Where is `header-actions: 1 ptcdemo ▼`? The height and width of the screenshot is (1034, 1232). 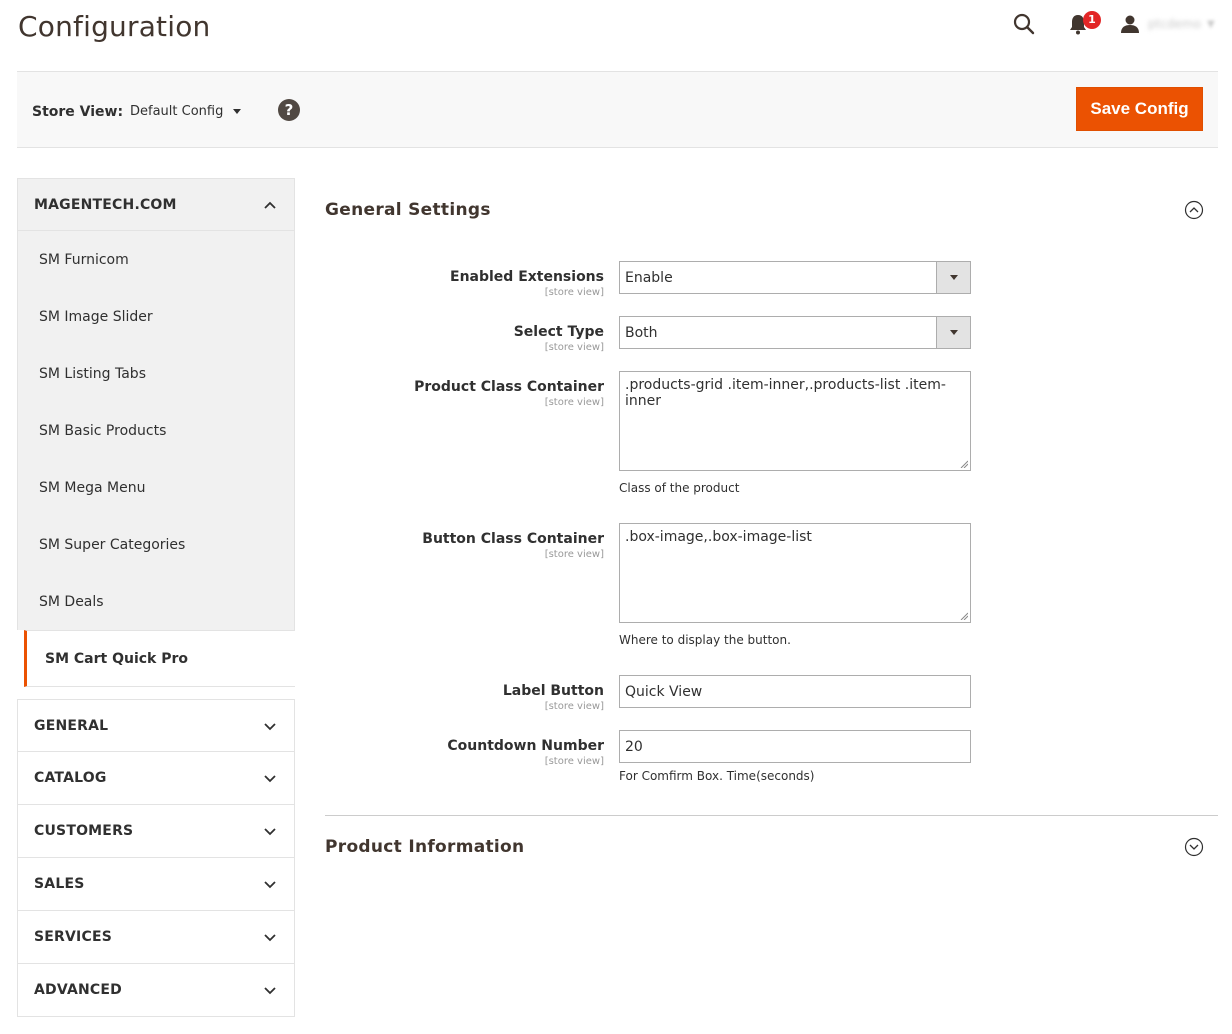
header-actions: 1 ptcdemo ▼ is located at coordinates (1102, 25).